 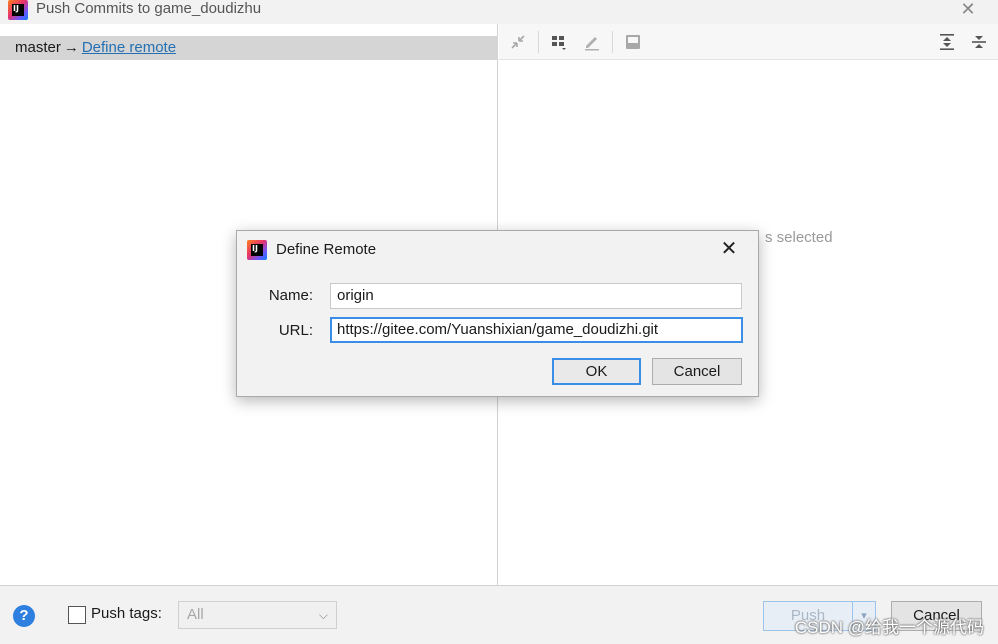 What do you see at coordinates (24, 616) in the screenshot?
I see `help-icon: ?` at bounding box center [24, 616].